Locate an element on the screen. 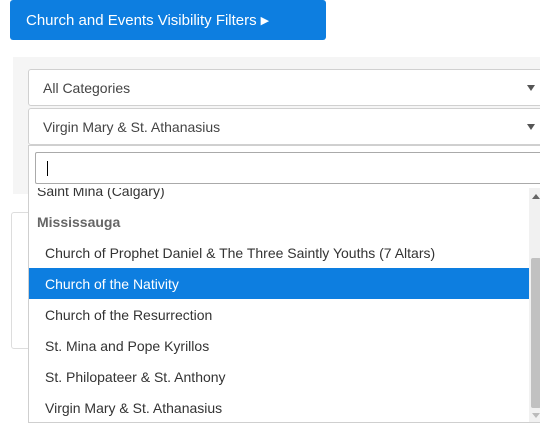 Image resolution: width=540 pixels, height=423 pixels. visibility-filters-button: Church and Events Visibility Filters ▶ is located at coordinates (168, 20).